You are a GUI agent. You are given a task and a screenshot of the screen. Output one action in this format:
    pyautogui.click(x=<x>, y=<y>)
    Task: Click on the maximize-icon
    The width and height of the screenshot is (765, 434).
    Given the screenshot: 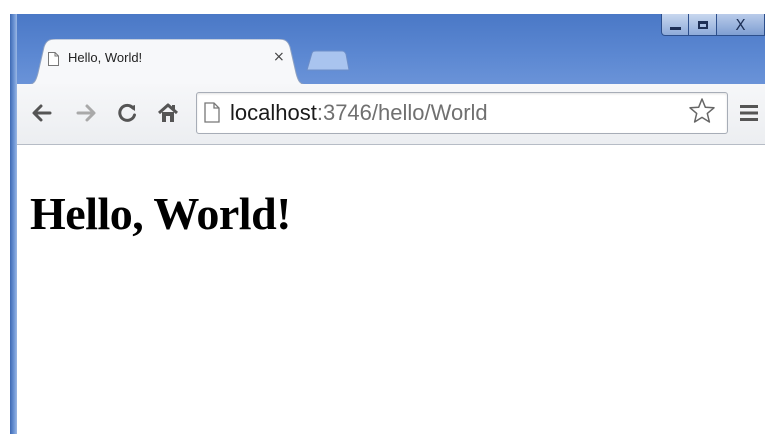 What is the action you would take?
    pyautogui.click(x=702, y=24)
    